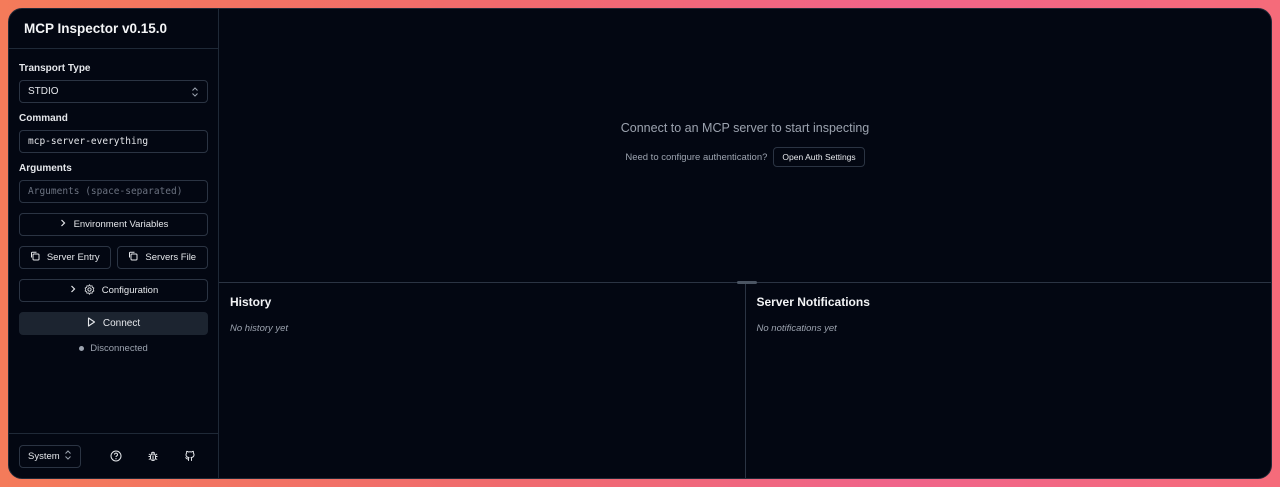 The width and height of the screenshot is (1280, 487). I want to click on notifications-title: Server Notifications, so click(813, 302).